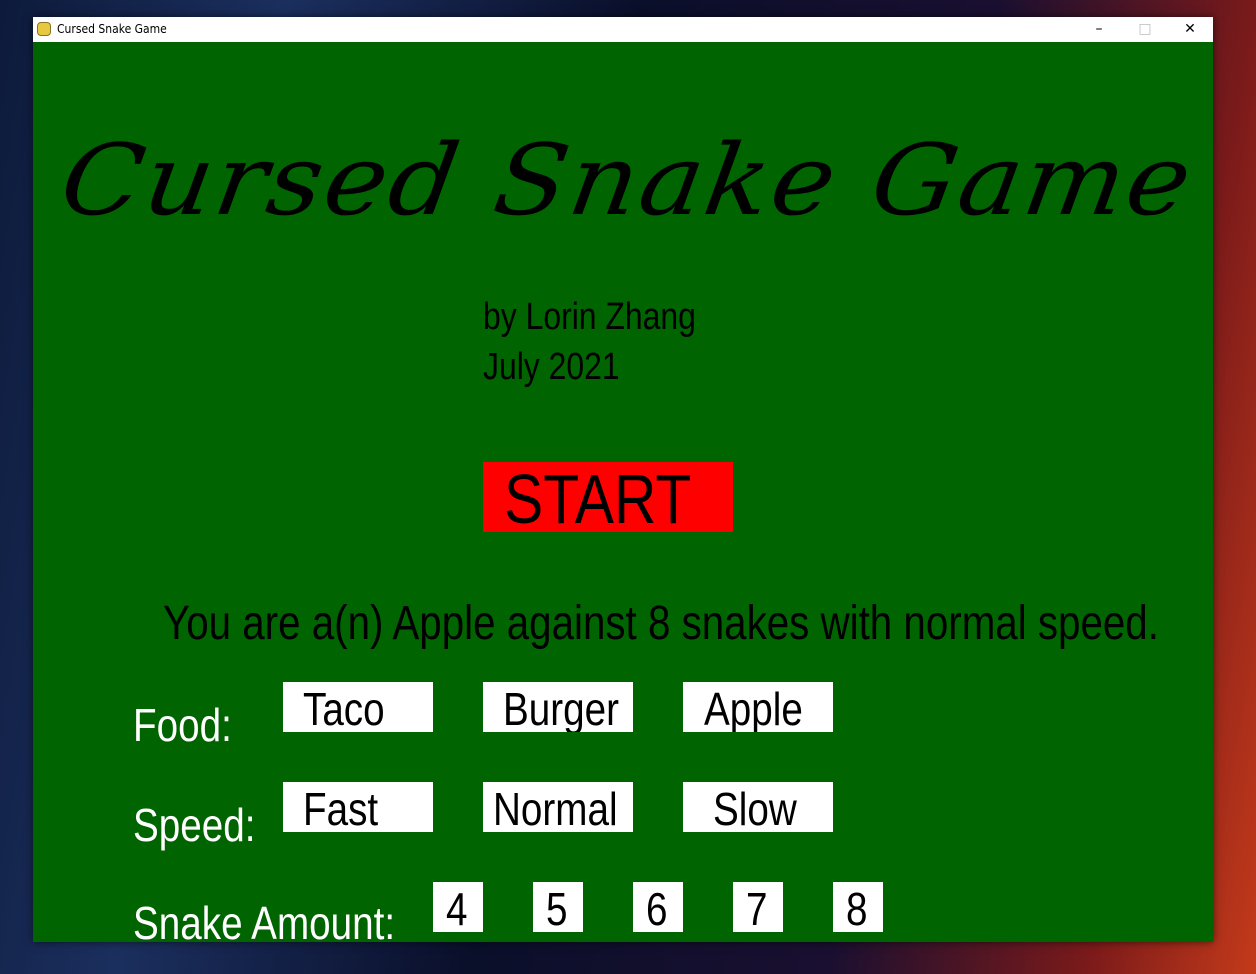 The image size is (1256, 974). What do you see at coordinates (1145, 29) in the screenshot?
I see `maximize-button: □` at bounding box center [1145, 29].